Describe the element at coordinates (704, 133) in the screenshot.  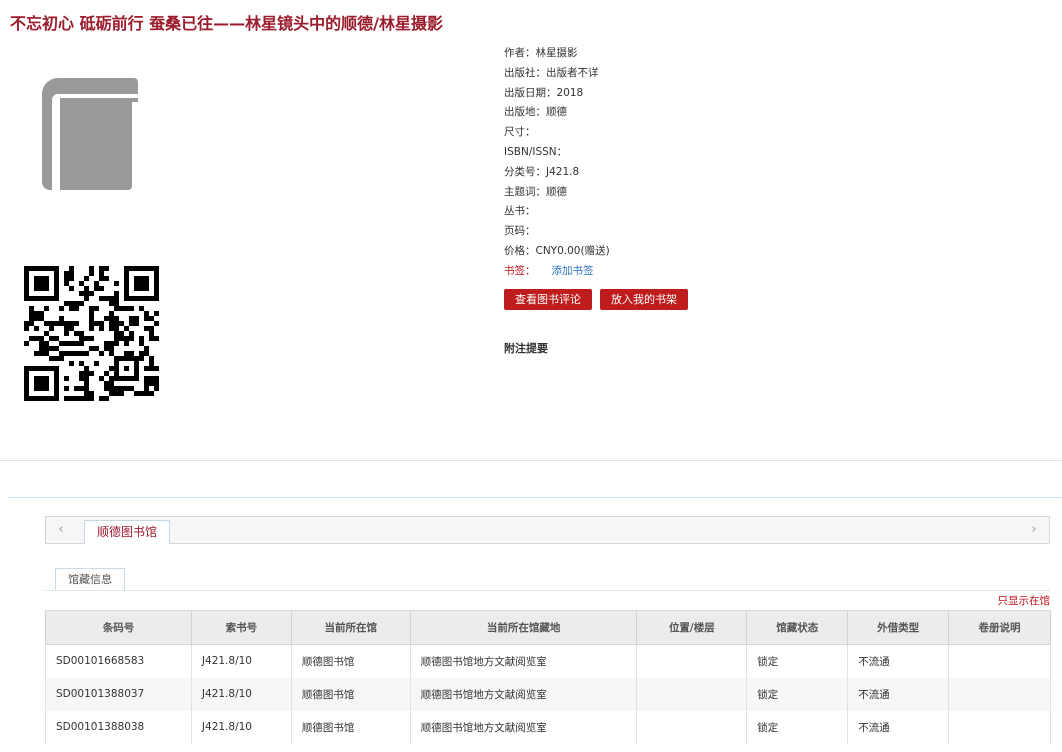
I see `meta-row: 尺寸：` at that location.